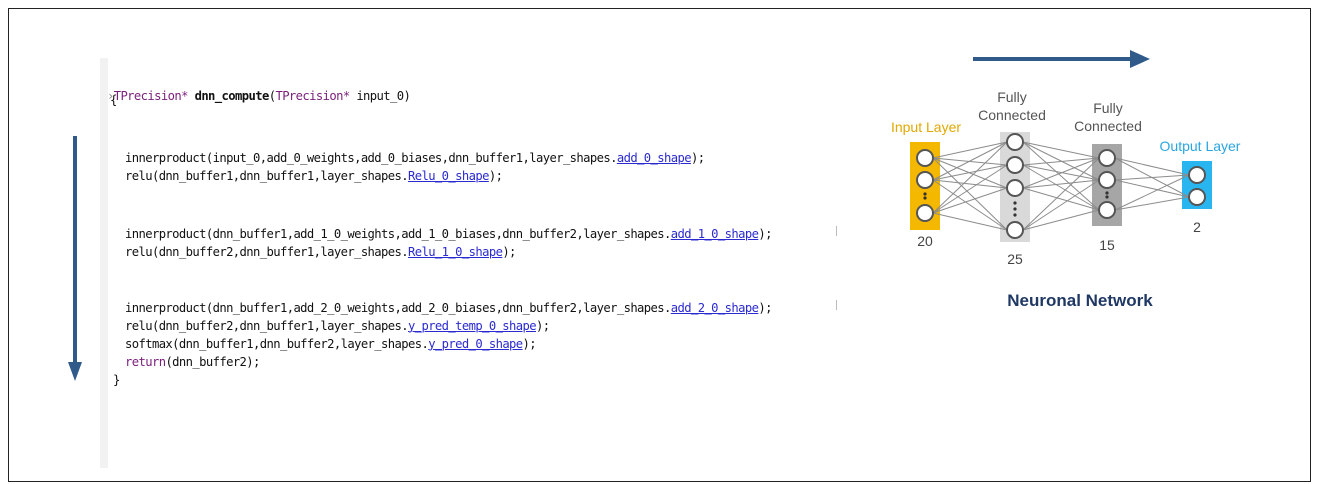 The width and height of the screenshot is (1319, 484). What do you see at coordinates (1107, 245) in the screenshot?
I see `fc2-count: 15` at bounding box center [1107, 245].